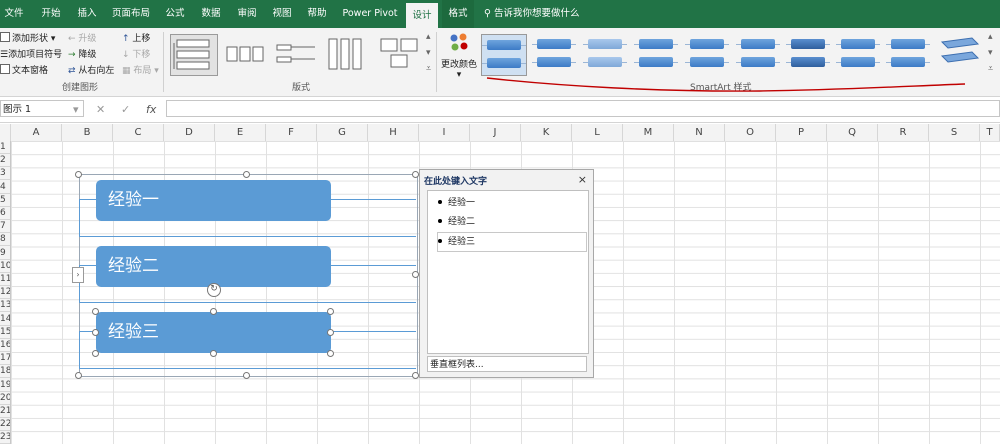 The width and height of the screenshot is (1000, 444). Describe the element at coordinates (444, 132) in the screenshot. I see `column-header: I` at that location.